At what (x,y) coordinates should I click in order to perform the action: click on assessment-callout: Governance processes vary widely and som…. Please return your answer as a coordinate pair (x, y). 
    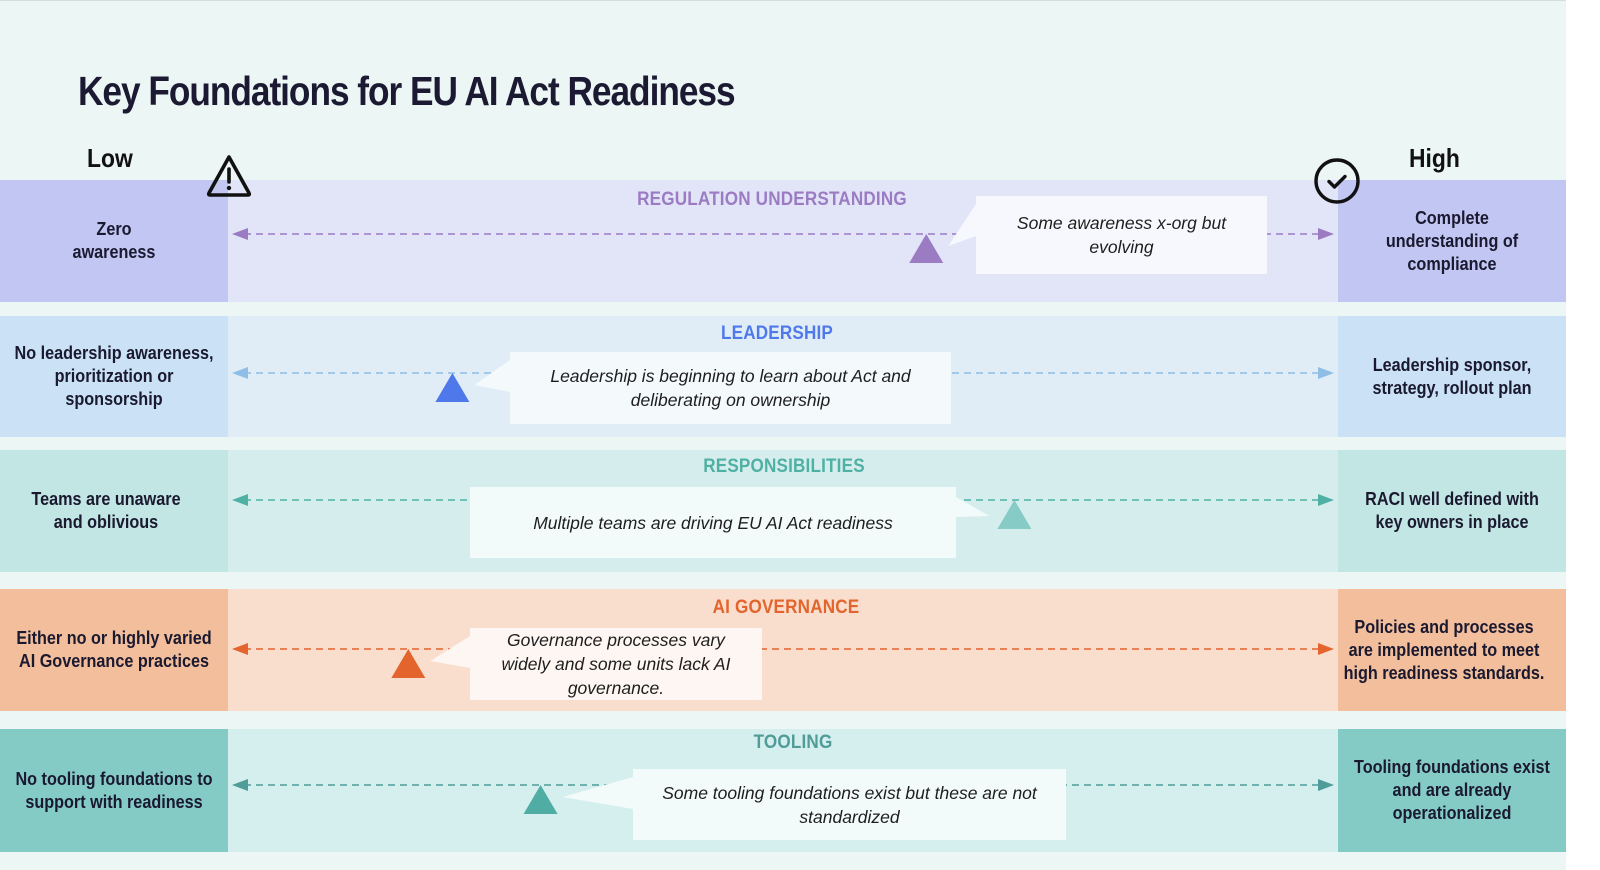
    Looking at the image, I should click on (616, 664).